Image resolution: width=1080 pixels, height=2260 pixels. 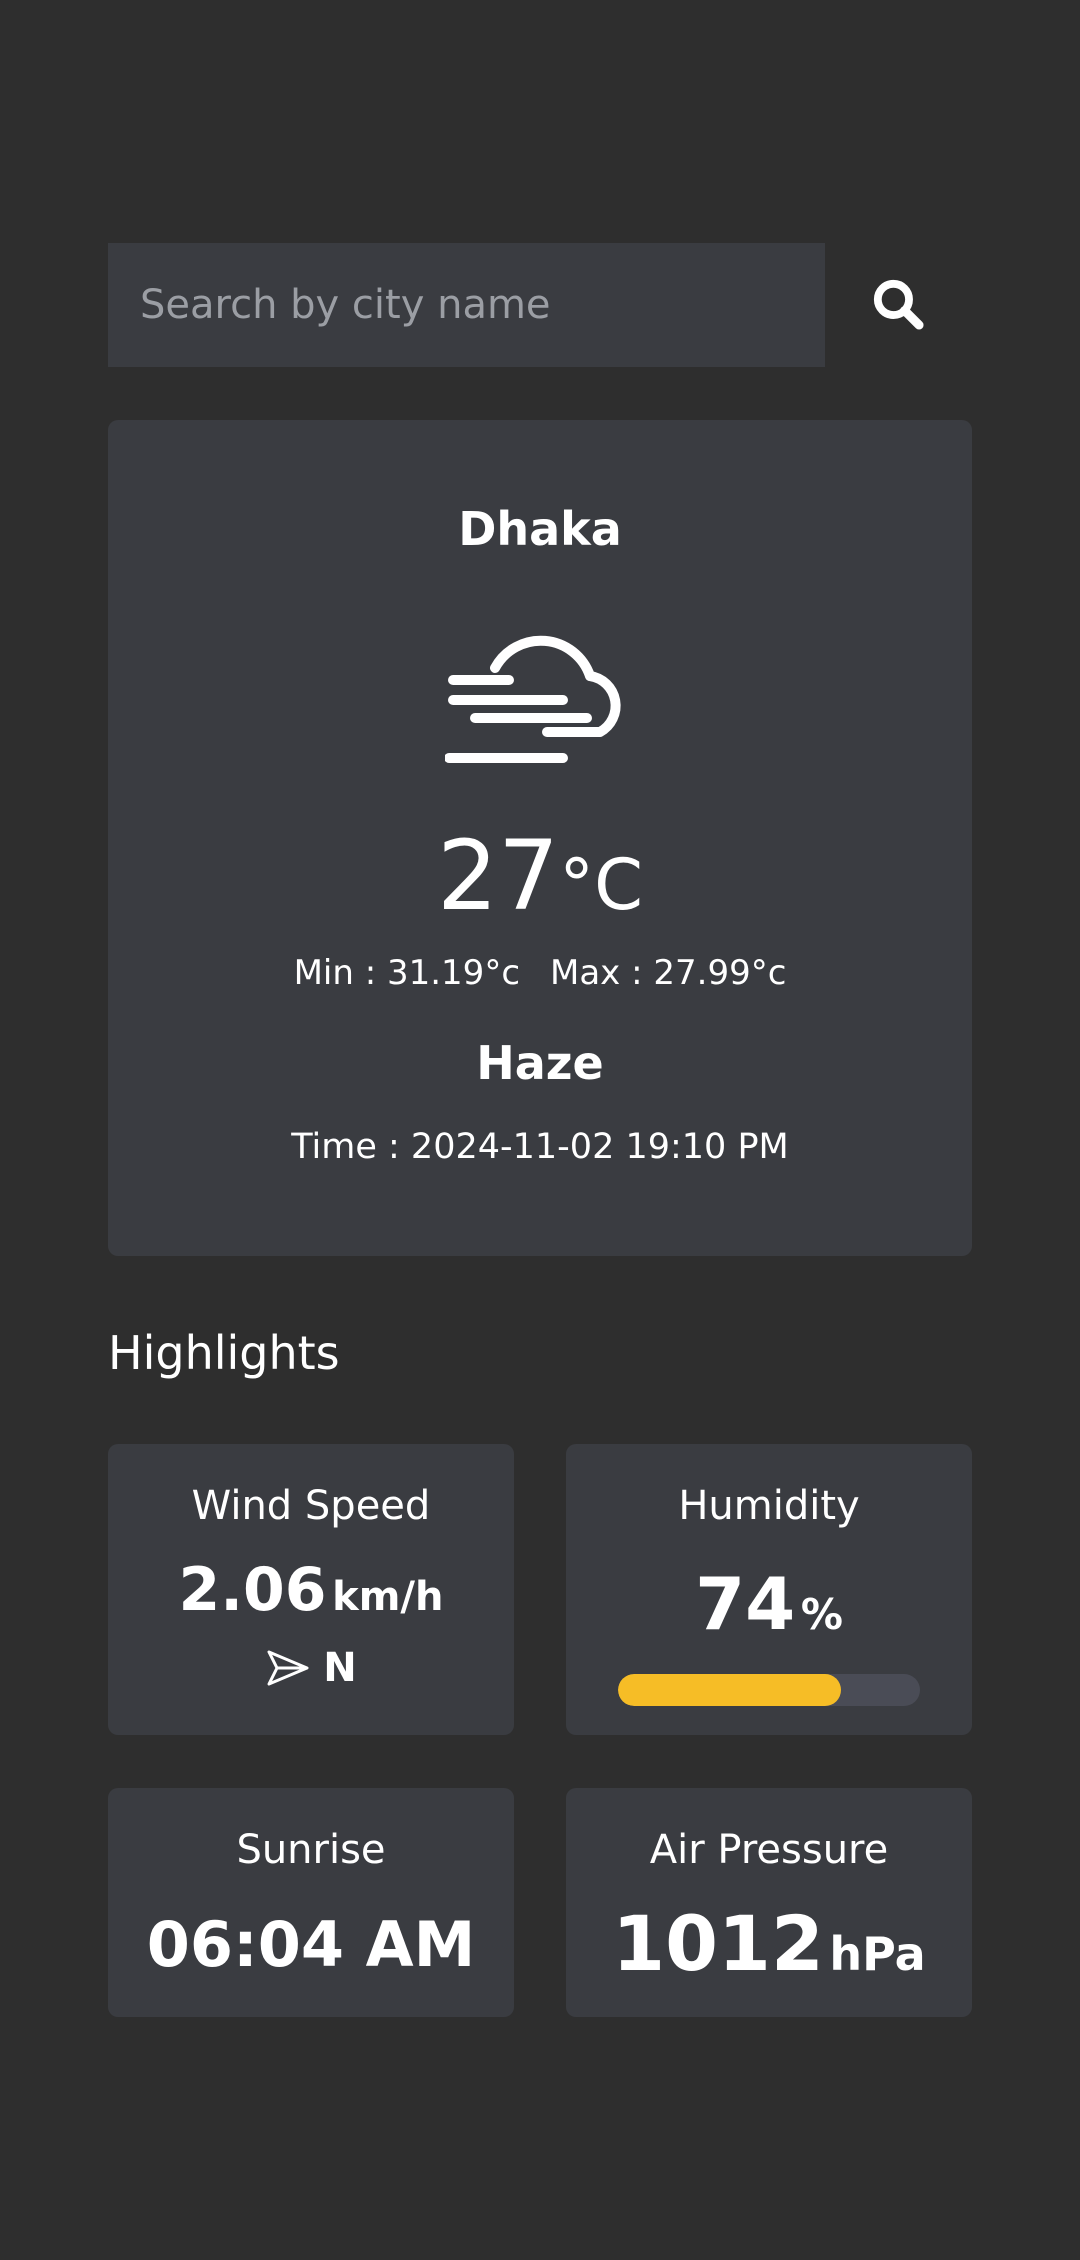 I want to click on search-button, so click(x=898, y=305).